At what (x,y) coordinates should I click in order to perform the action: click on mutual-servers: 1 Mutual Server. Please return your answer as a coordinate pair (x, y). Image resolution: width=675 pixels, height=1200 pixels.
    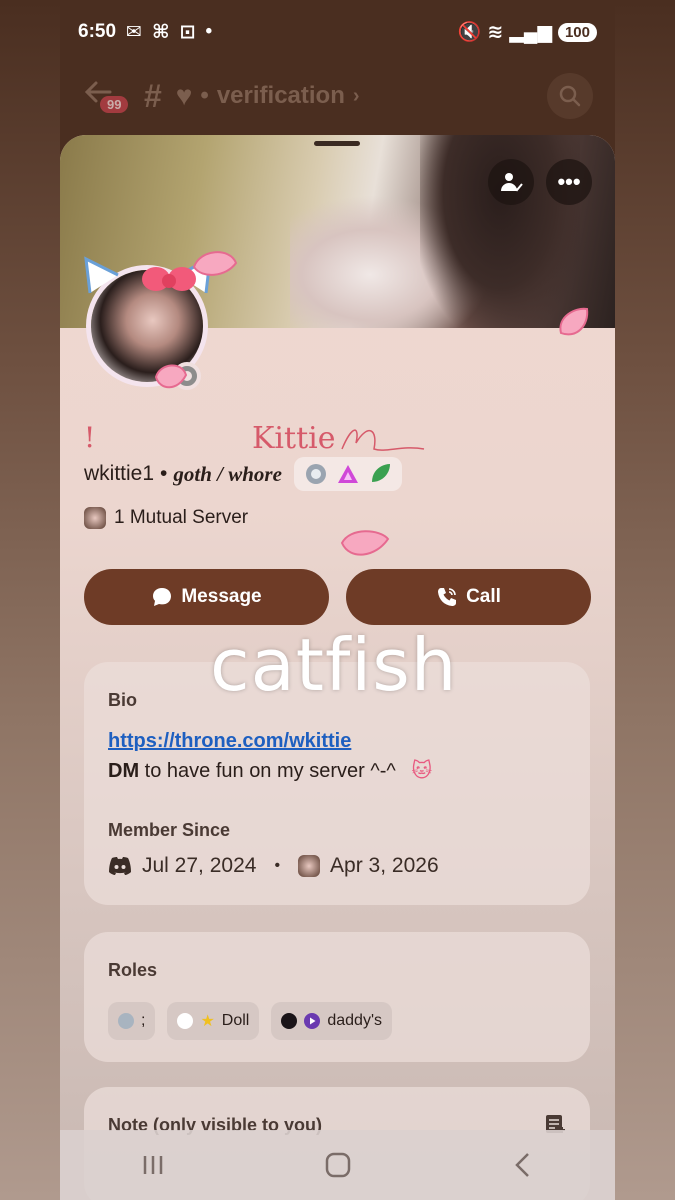
    Looking at the image, I should click on (166, 518).